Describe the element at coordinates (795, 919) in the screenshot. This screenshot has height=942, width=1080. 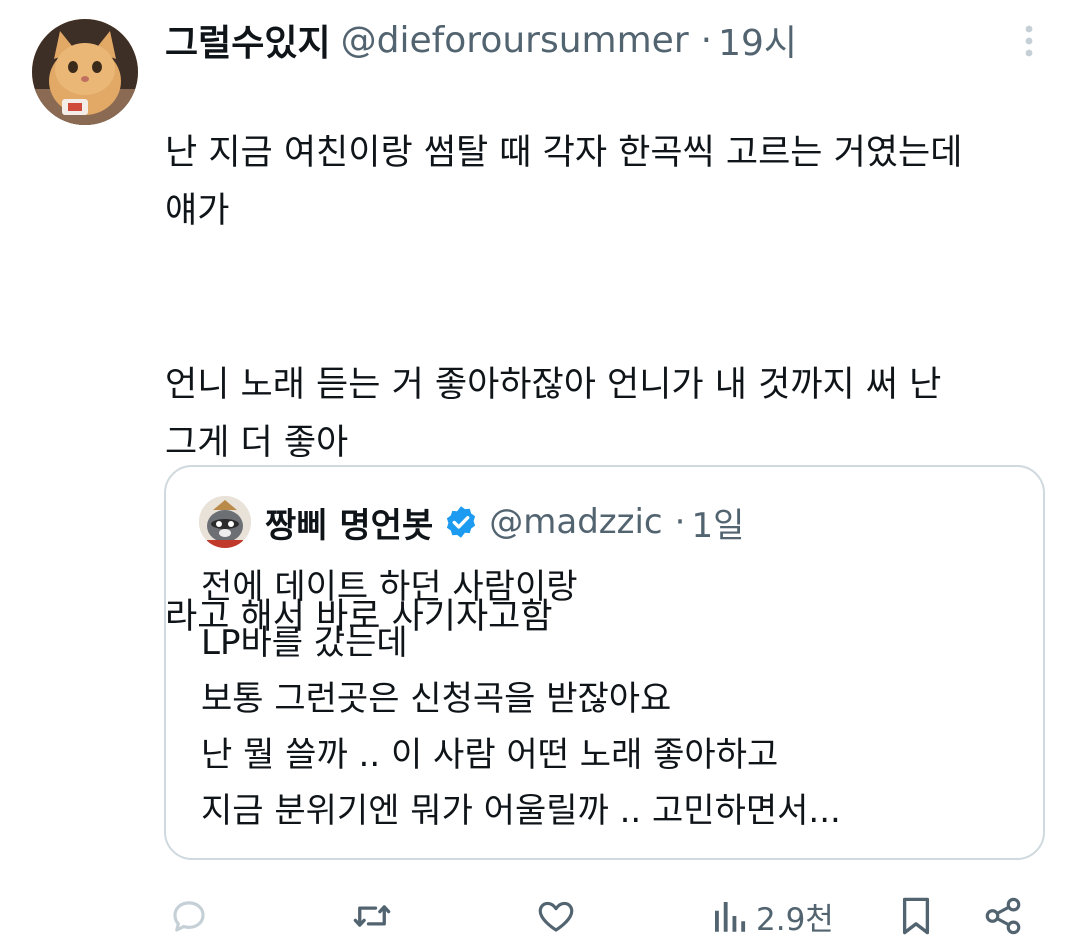
I see `views-count: 2.9천` at that location.